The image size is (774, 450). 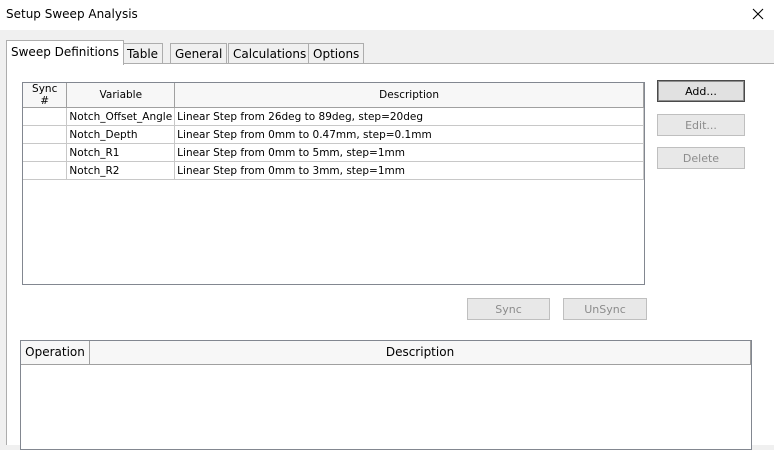 What do you see at coordinates (121, 95) in the screenshot?
I see `column-header-variable: Variable` at bounding box center [121, 95].